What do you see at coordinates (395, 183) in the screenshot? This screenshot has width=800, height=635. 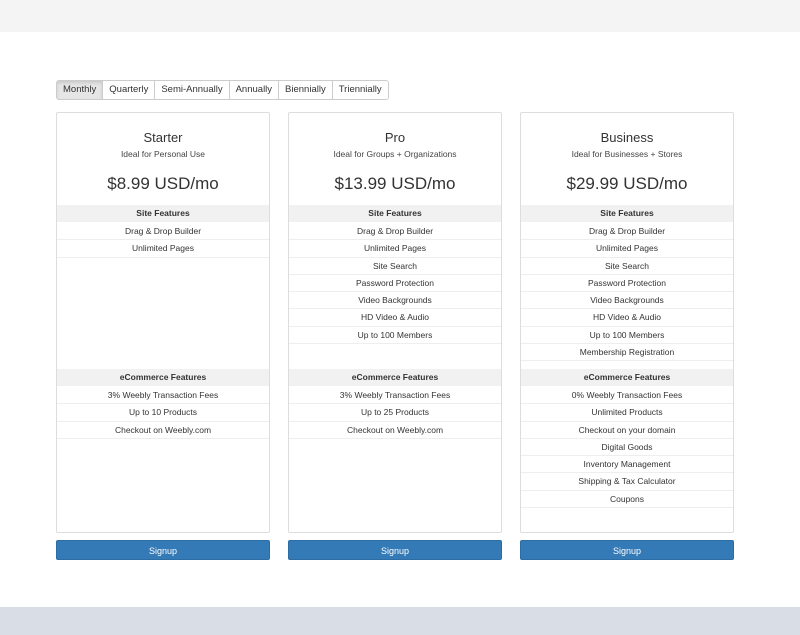 I see `plan-price: $13.99 USD/mo` at bounding box center [395, 183].